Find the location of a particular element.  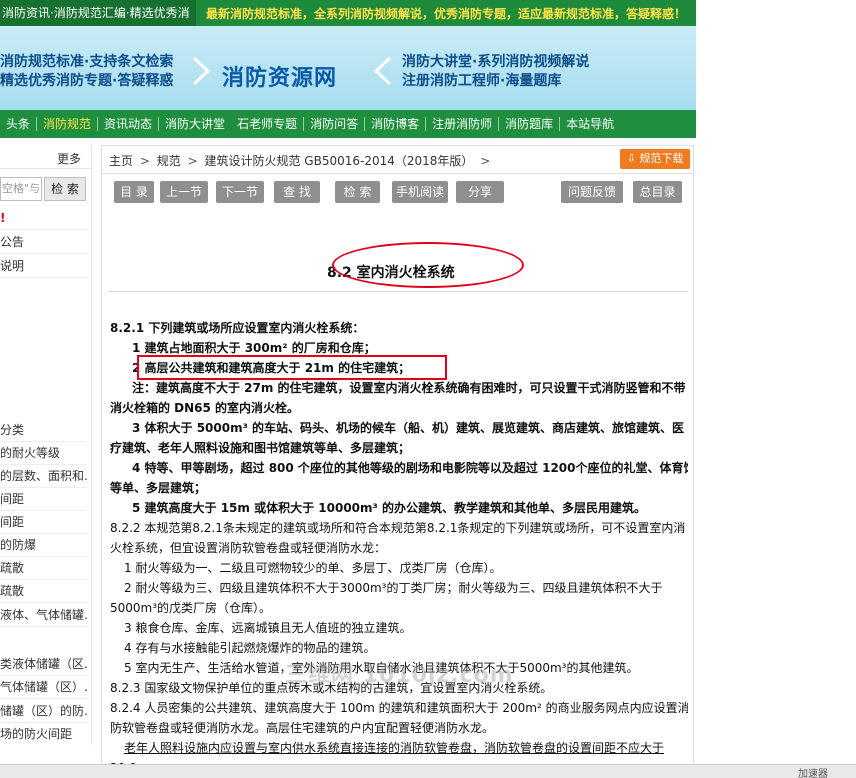

master-index-button: 总目录 is located at coordinates (657, 192).